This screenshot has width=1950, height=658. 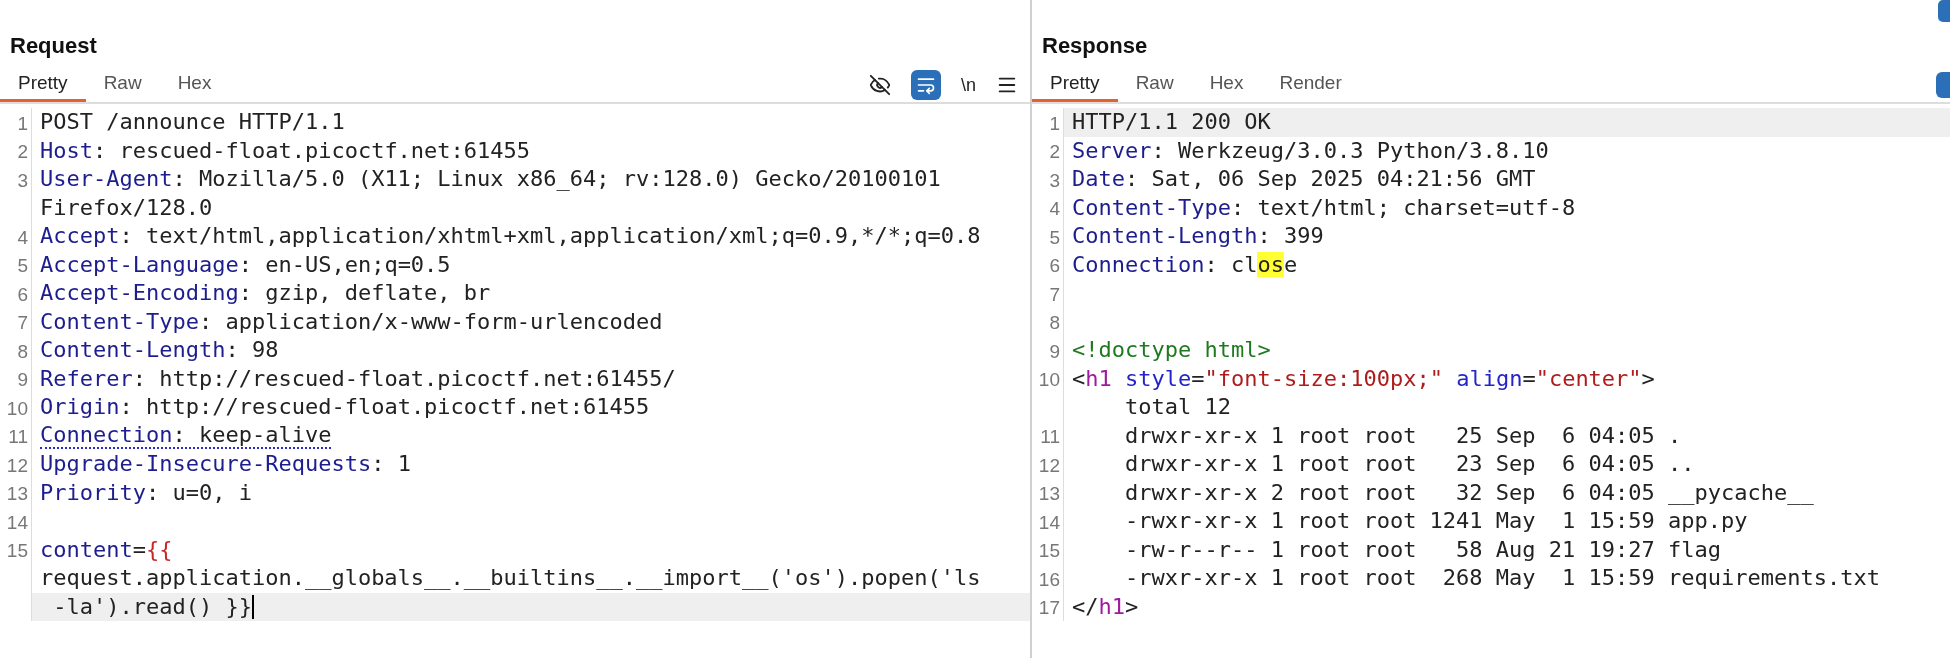 I want to click on code-line: -la').read() }}, so click(x=152, y=606).